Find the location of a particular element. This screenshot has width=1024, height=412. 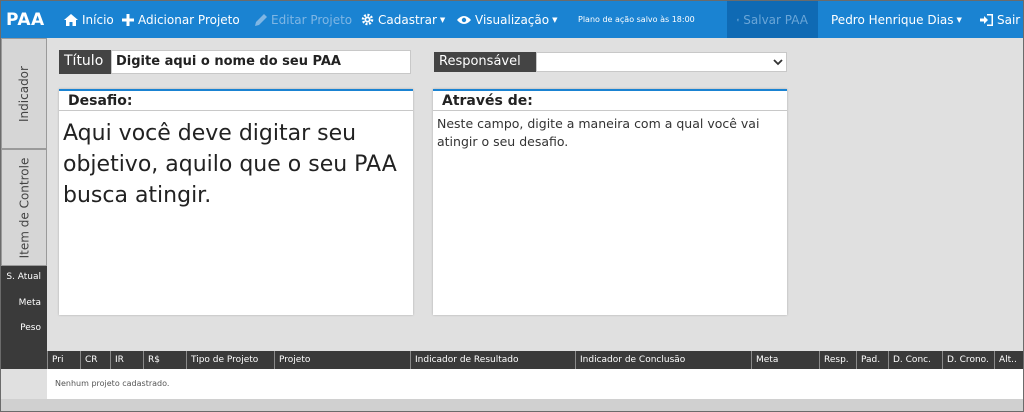

home-icon is located at coordinates (71, 19).